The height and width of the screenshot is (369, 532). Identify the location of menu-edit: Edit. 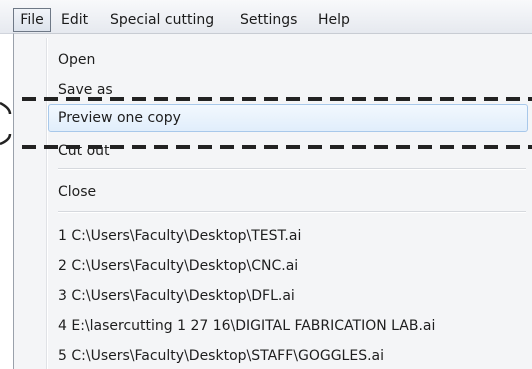
(74, 20).